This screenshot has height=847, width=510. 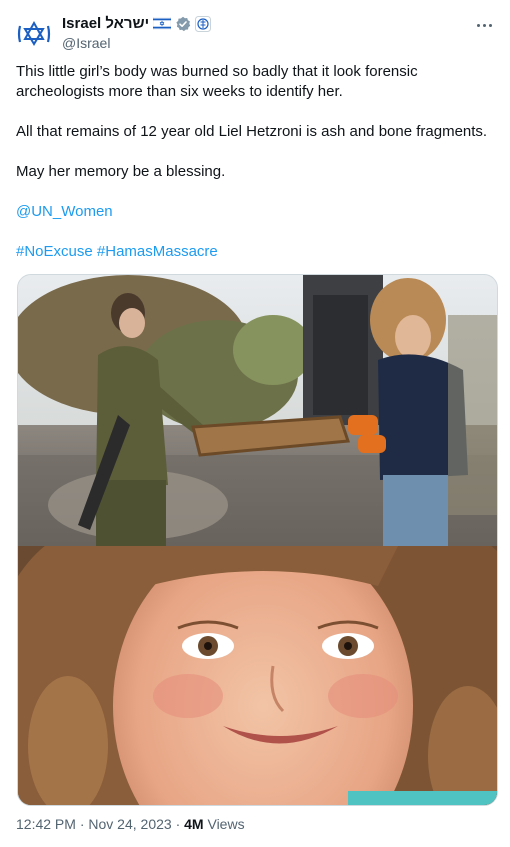 I want to click on mention-link: @UN_Women, so click(x=64, y=211).